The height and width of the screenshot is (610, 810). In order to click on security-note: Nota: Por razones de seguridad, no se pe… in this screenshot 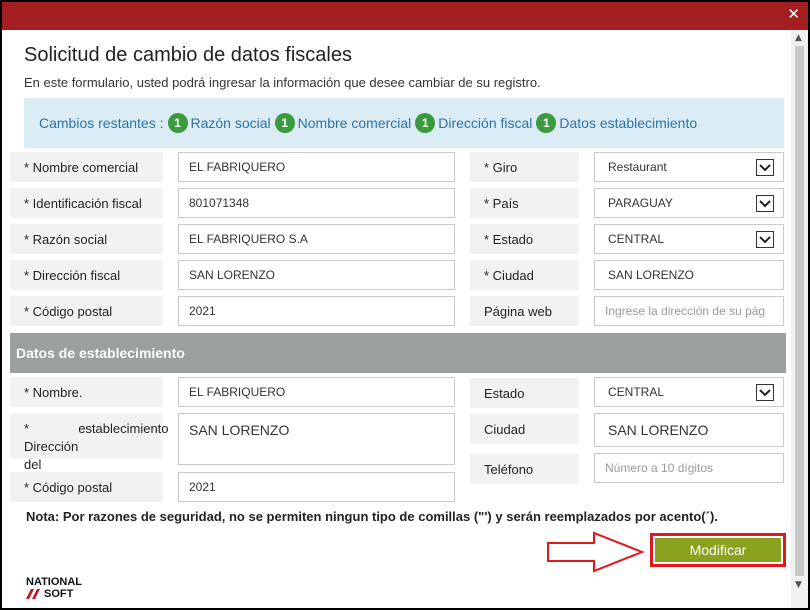, I will do `click(372, 516)`.